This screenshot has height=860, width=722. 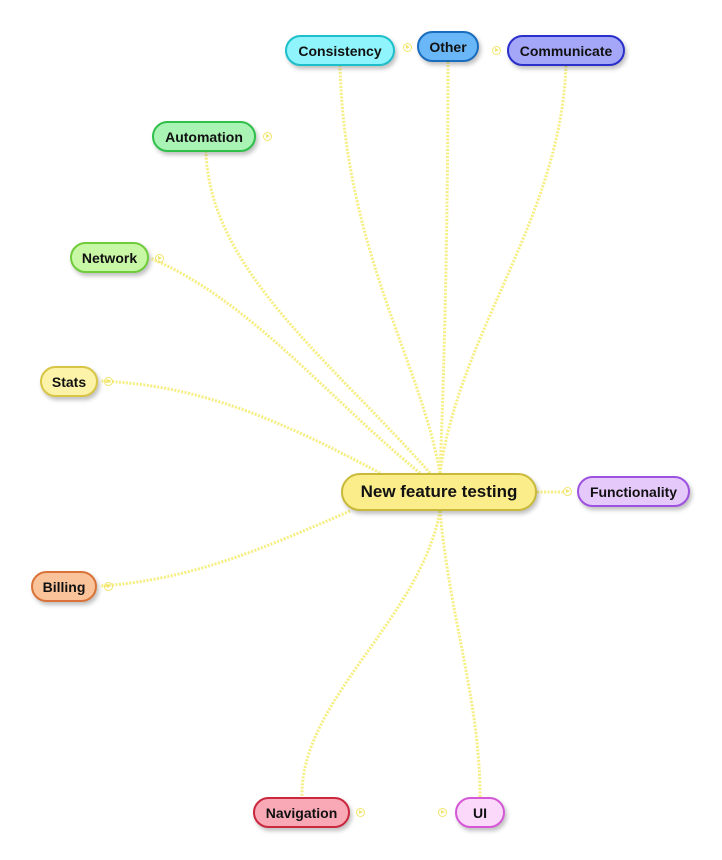 I want to click on connector-stats, so click(x=240, y=427).